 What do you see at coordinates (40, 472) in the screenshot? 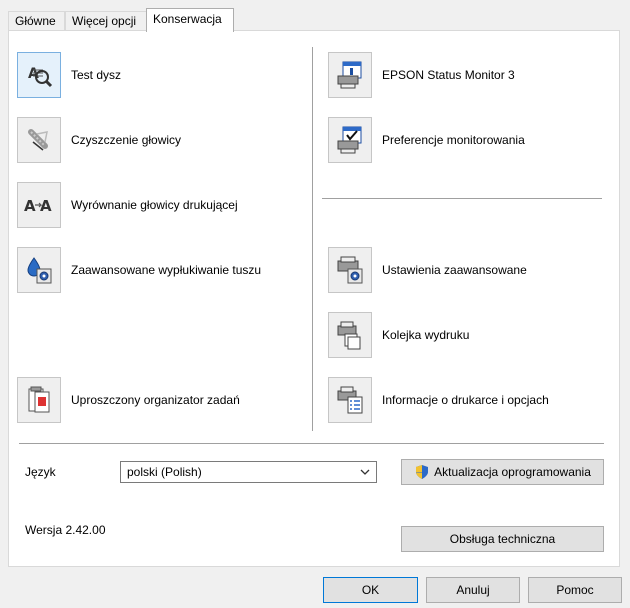
I see `language-label: Język` at bounding box center [40, 472].